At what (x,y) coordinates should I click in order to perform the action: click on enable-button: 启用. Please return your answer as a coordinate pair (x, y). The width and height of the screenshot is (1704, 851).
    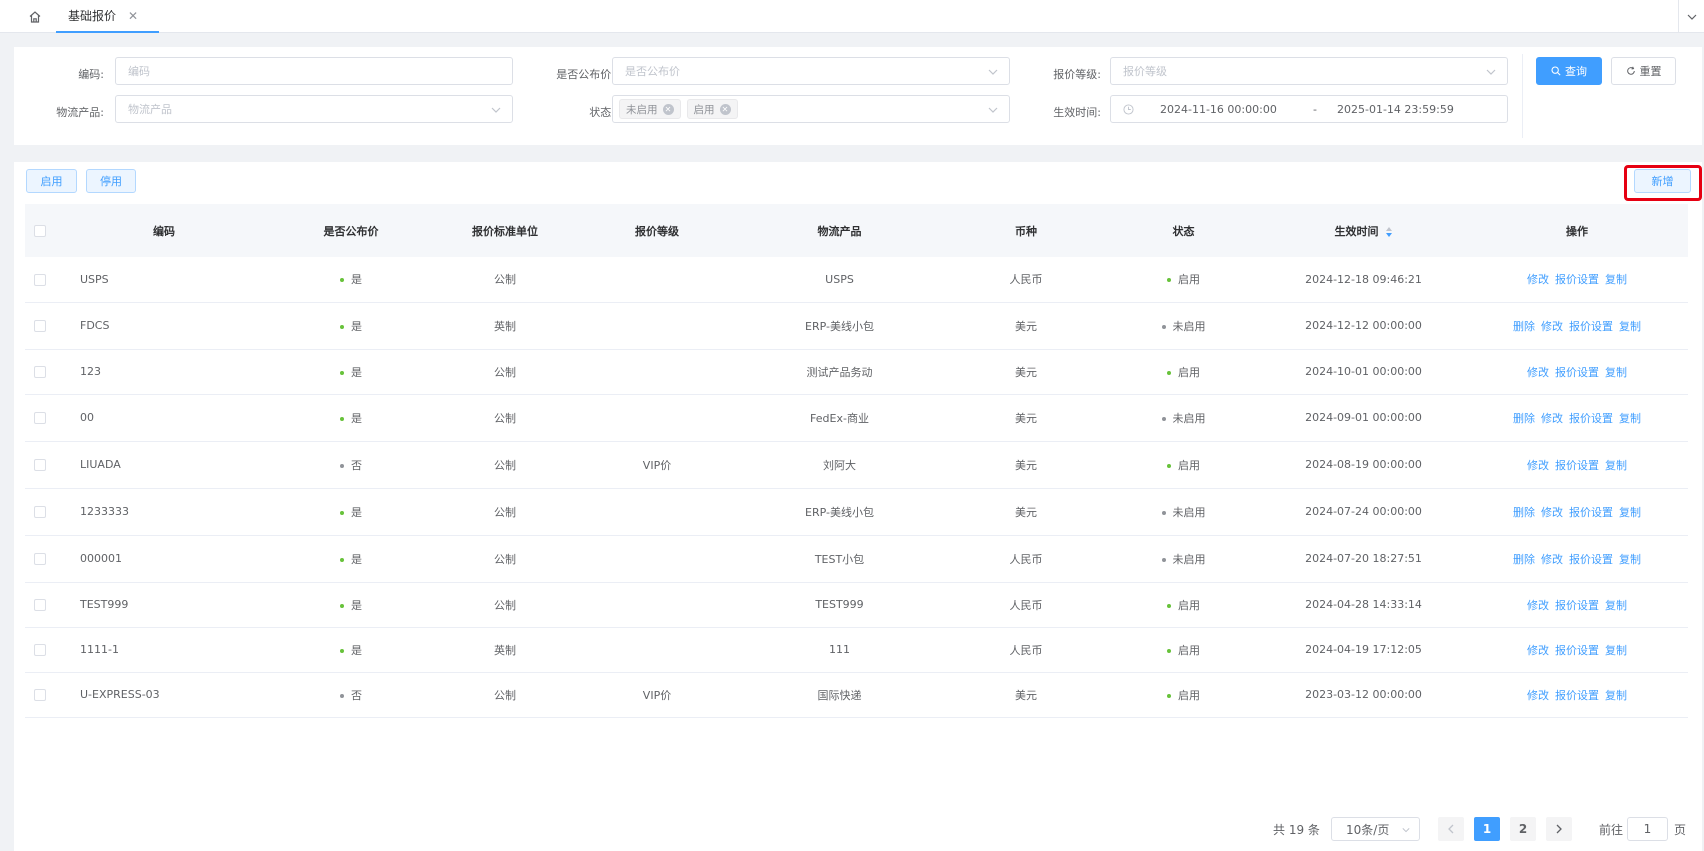
    Looking at the image, I should click on (51, 181).